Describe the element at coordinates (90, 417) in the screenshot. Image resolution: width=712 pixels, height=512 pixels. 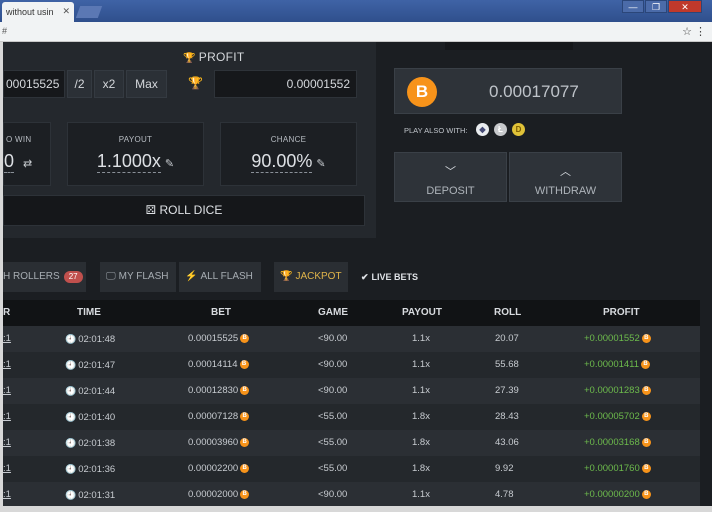
I see `row-time: 🕘 02:01:40` at that location.